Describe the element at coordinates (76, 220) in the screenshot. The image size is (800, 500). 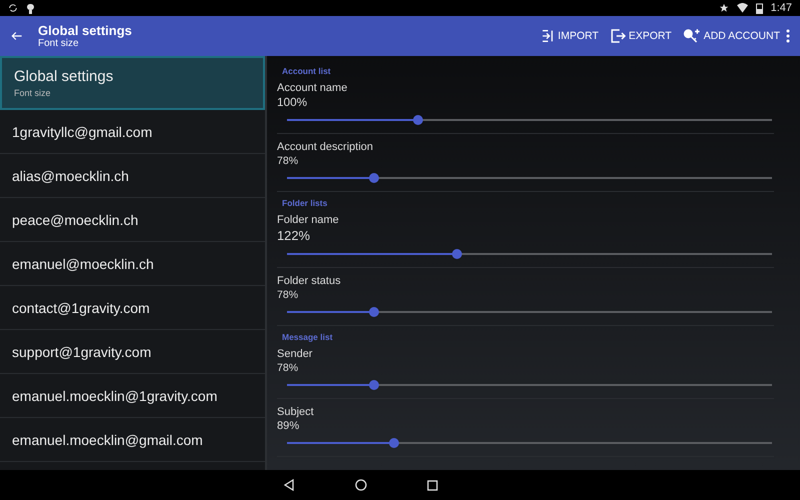
I see `sidebar-item-title: peace@moecklin.ch` at that location.